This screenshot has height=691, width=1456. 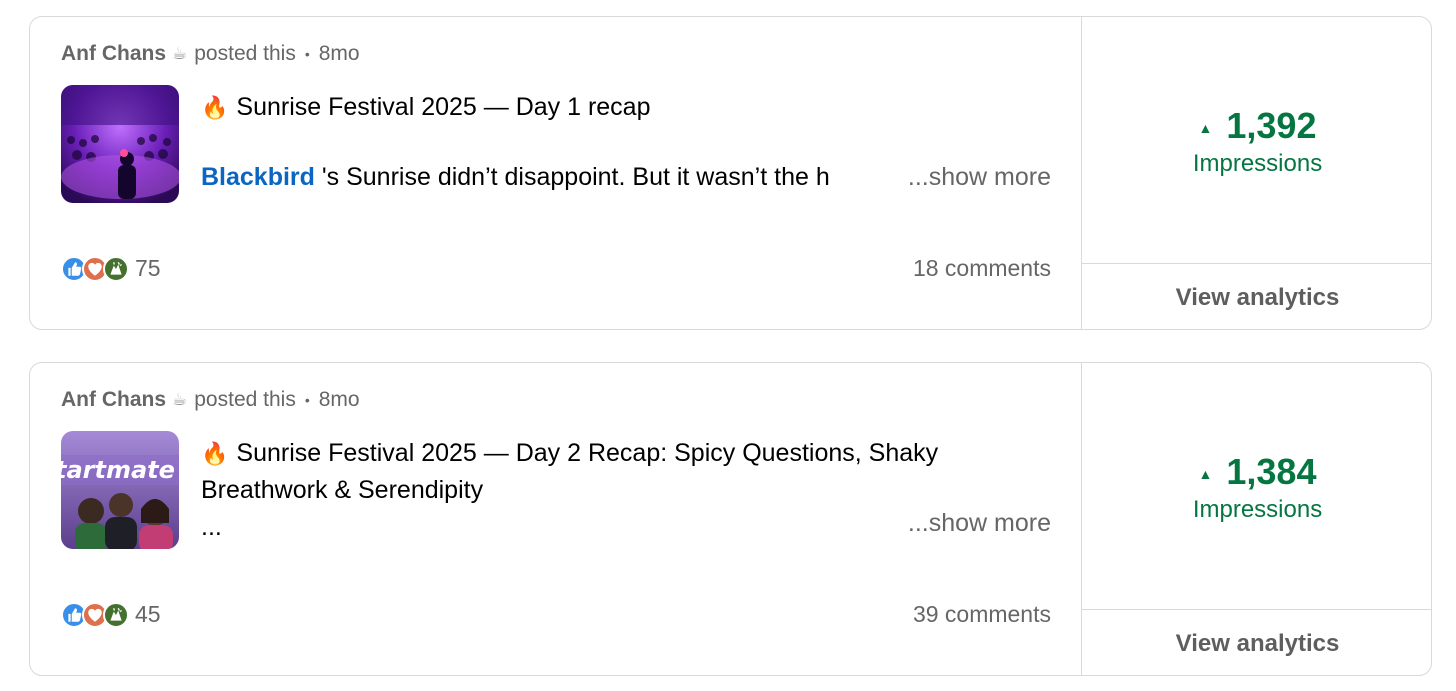 What do you see at coordinates (1271, 471) in the screenshot?
I see `impressions-count: 1,384` at bounding box center [1271, 471].